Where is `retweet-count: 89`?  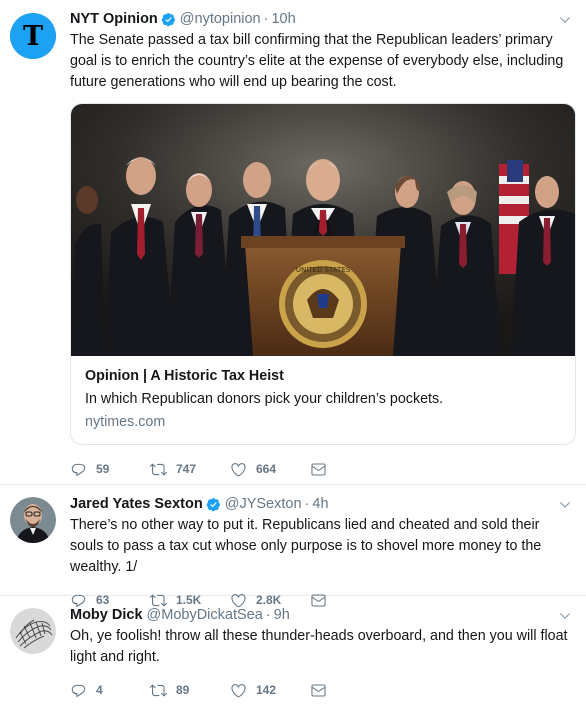
retweet-count: 89 is located at coordinates (183, 690).